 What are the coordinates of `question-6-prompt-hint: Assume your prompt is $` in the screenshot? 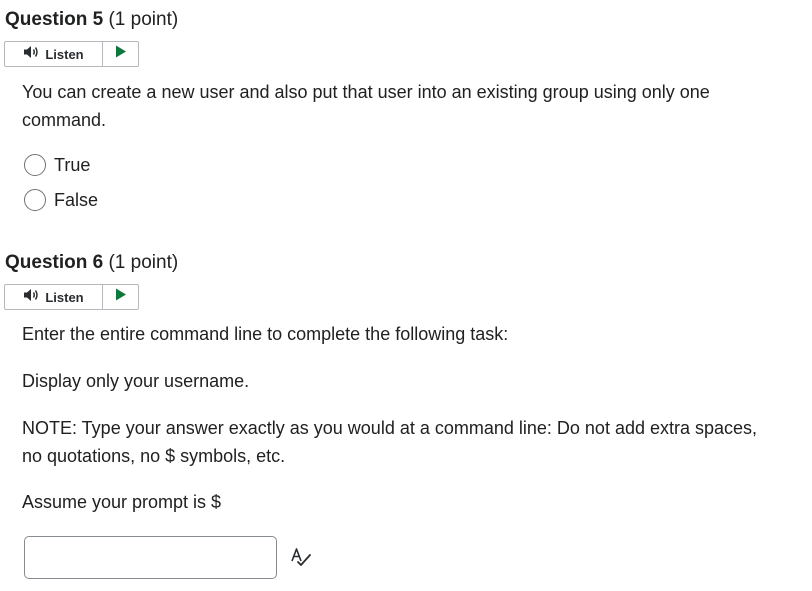 It's located at (122, 502).